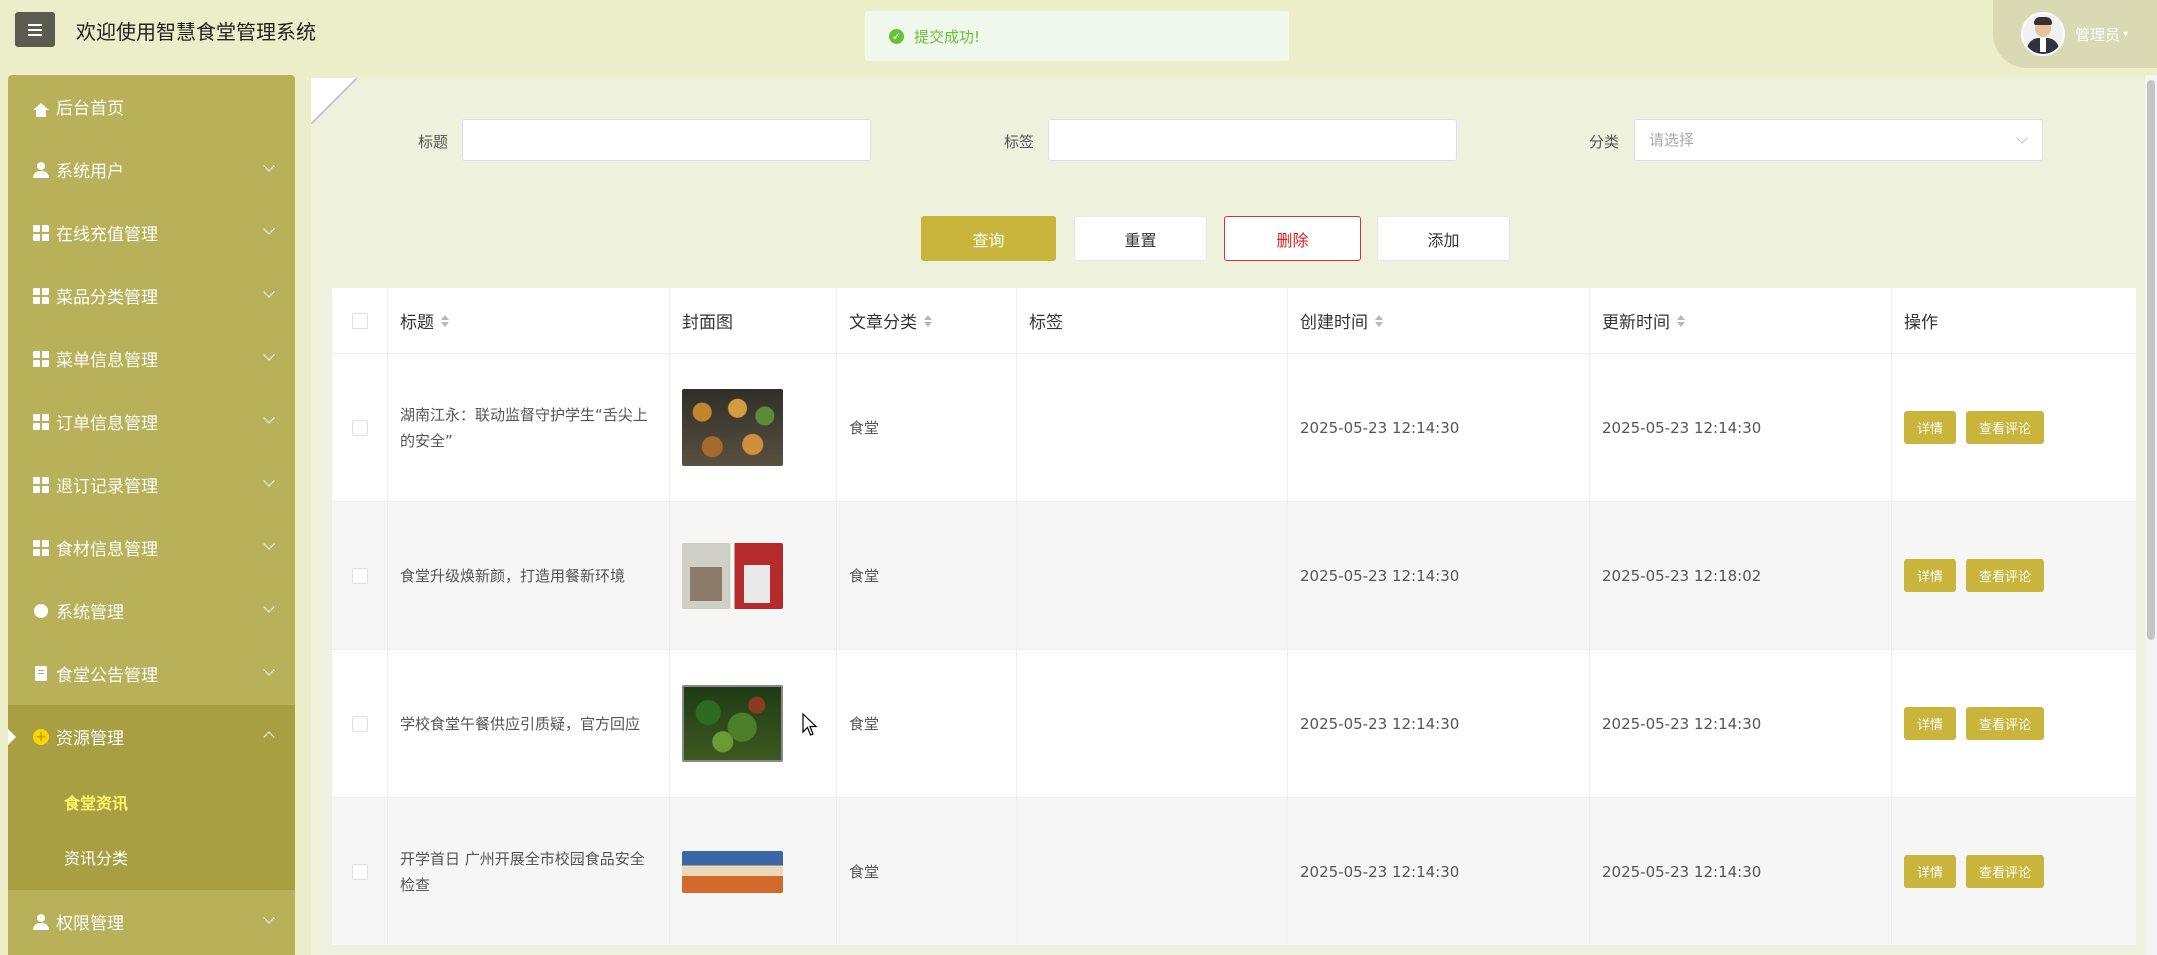 This screenshot has width=2157, height=955. I want to click on sidebar-item-label: 菜品分类管理, so click(107, 298).